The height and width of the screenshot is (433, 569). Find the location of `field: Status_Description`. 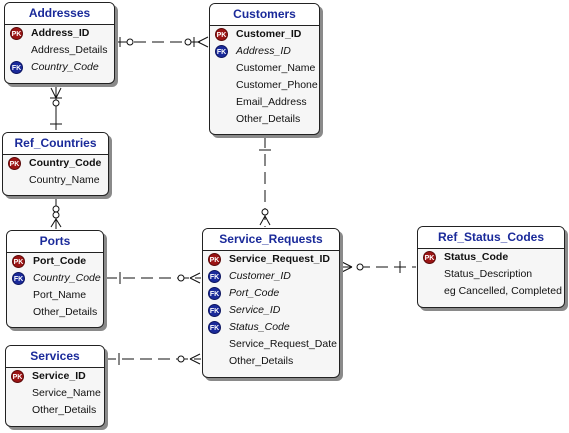

field: Status_Description is located at coordinates (488, 274).